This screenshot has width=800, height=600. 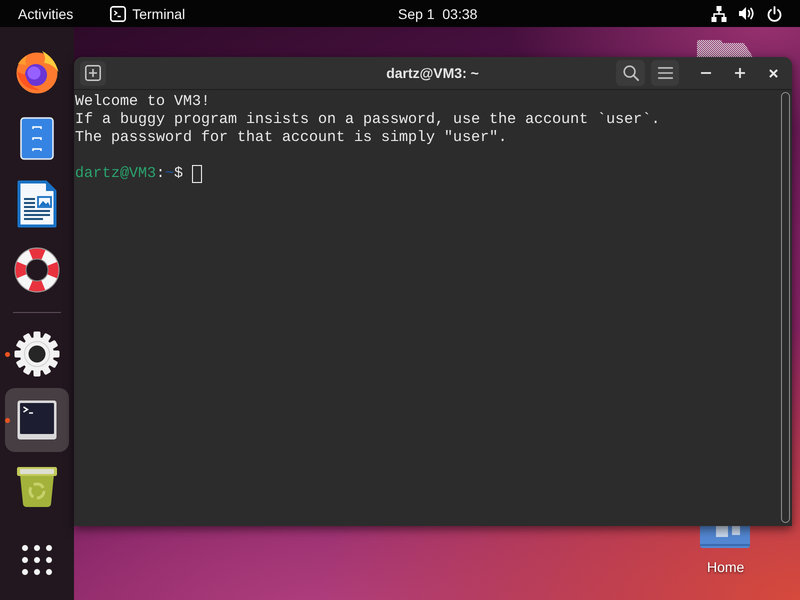 What do you see at coordinates (740, 73) in the screenshot?
I see `maximize-icon` at bounding box center [740, 73].